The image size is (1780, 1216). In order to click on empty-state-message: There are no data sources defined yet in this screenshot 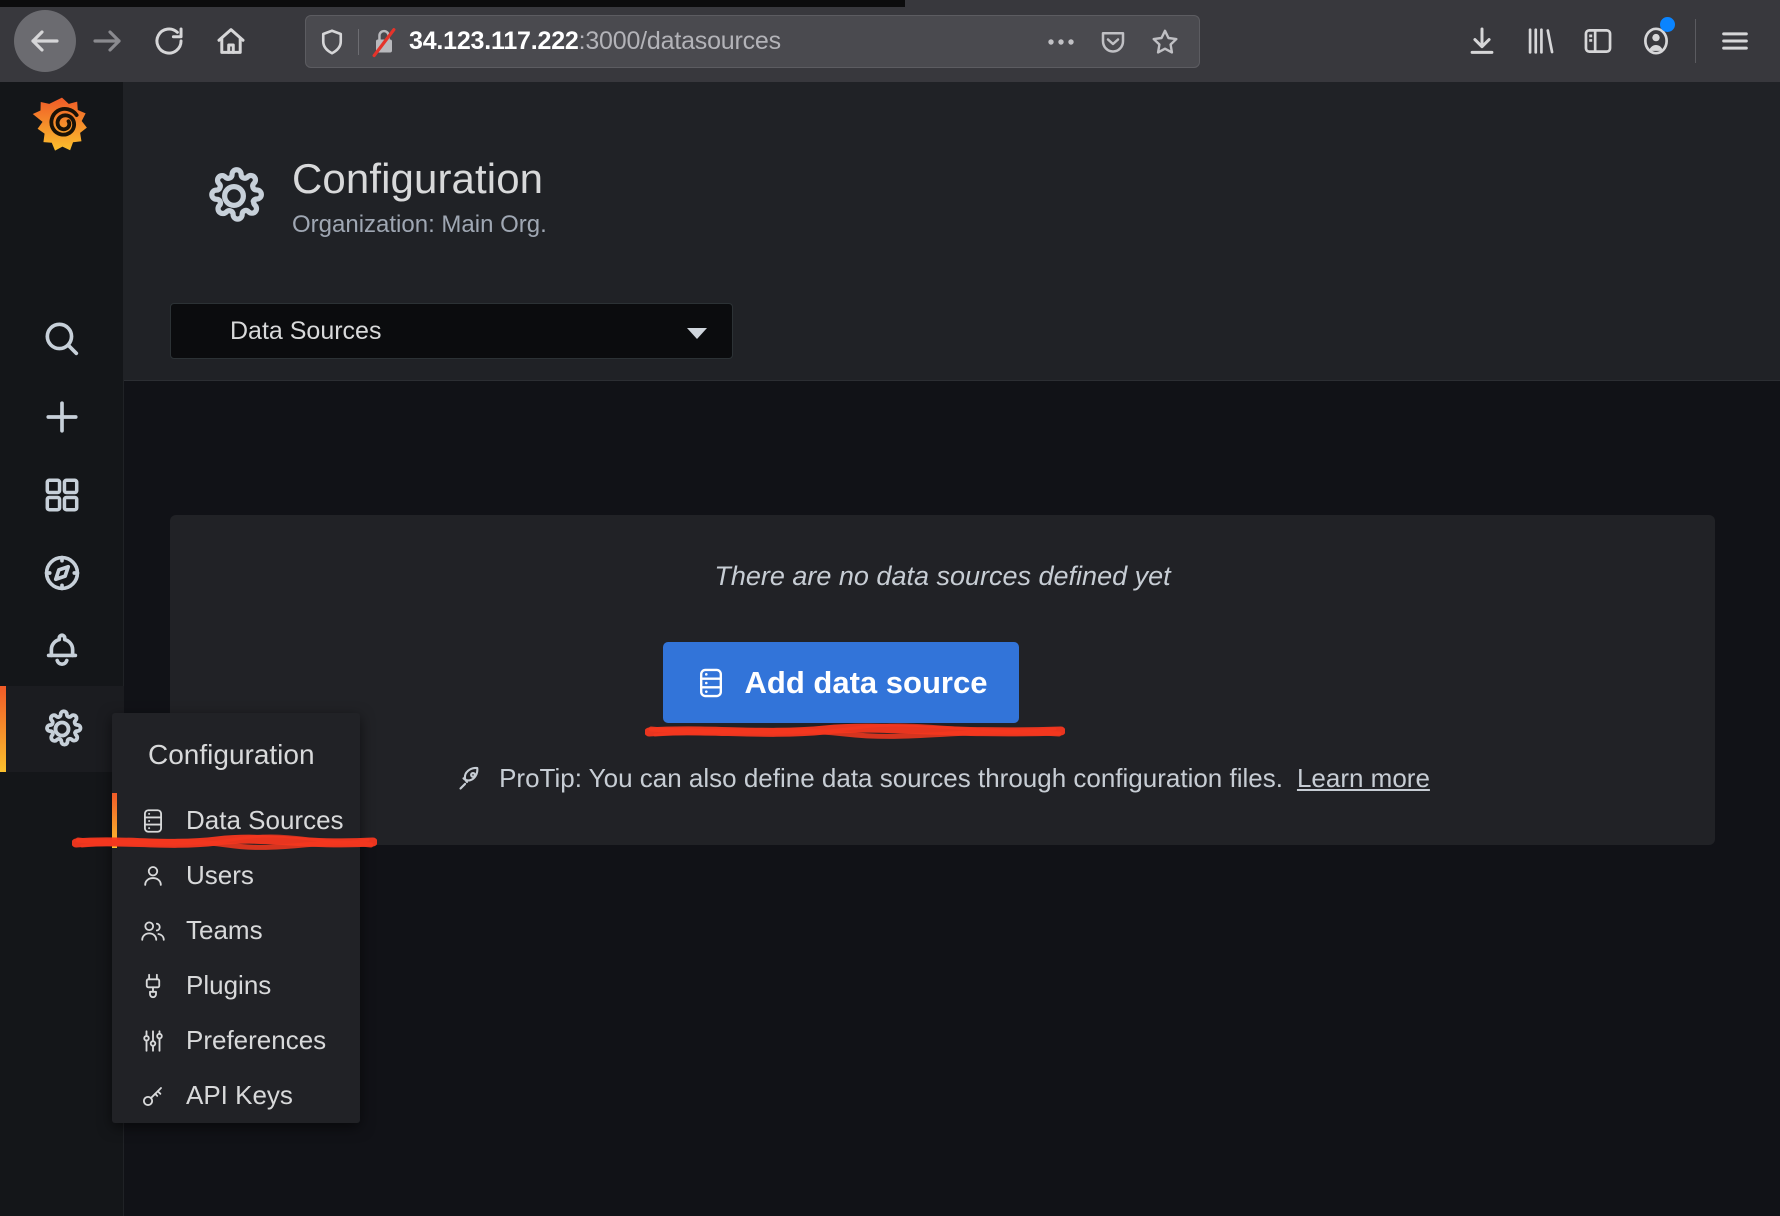, I will do `click(942, 576)`.